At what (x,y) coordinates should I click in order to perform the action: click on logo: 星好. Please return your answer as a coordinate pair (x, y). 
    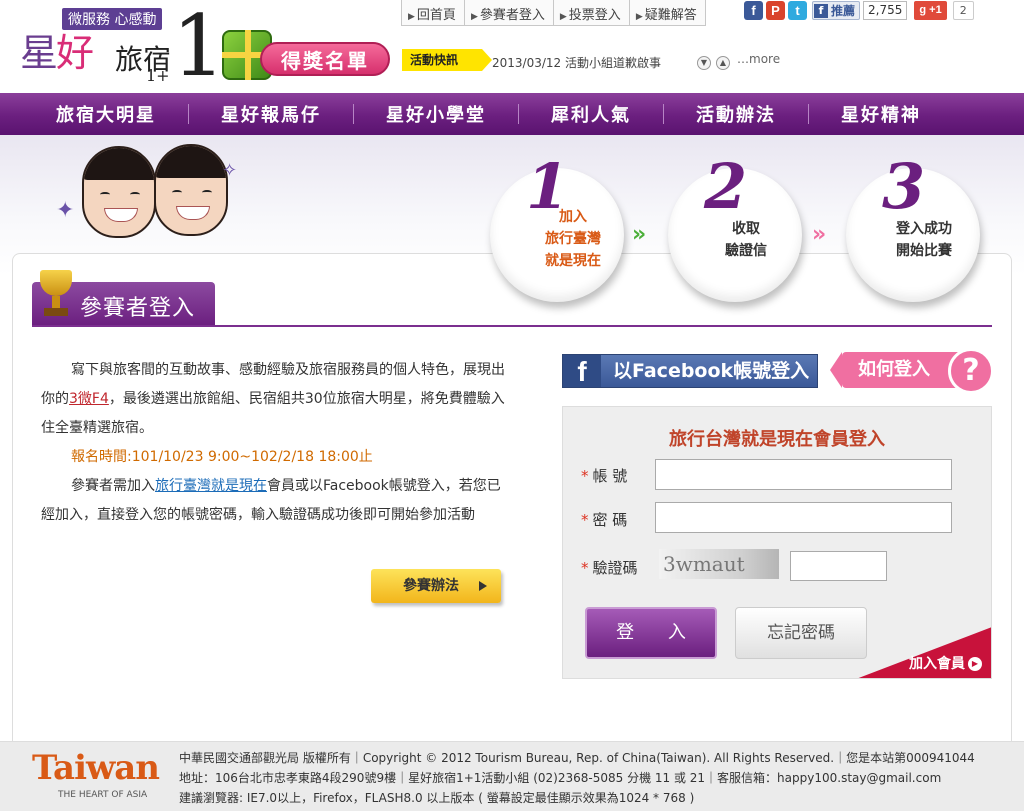
    Looking at the image, I should click on (57, 49).